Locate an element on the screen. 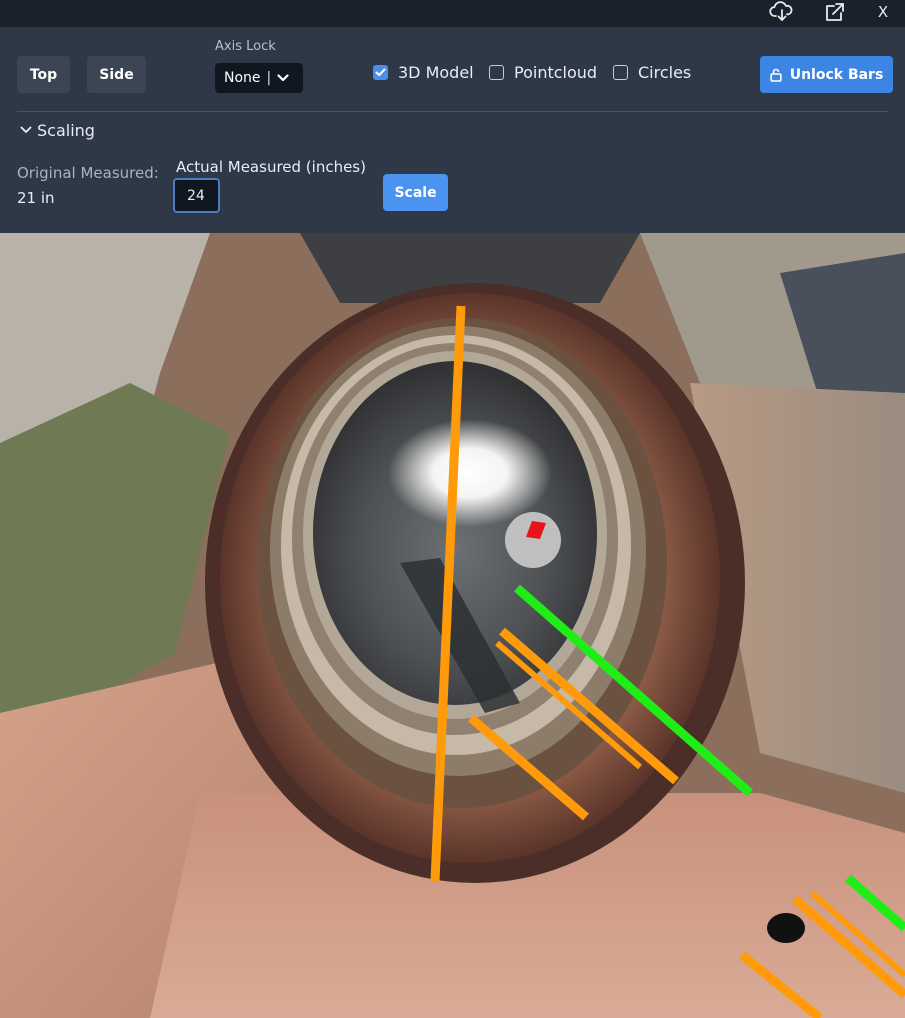 The width and height of the screenshot is (905, 1018). close-button: X is located at coordinates (883, 12).